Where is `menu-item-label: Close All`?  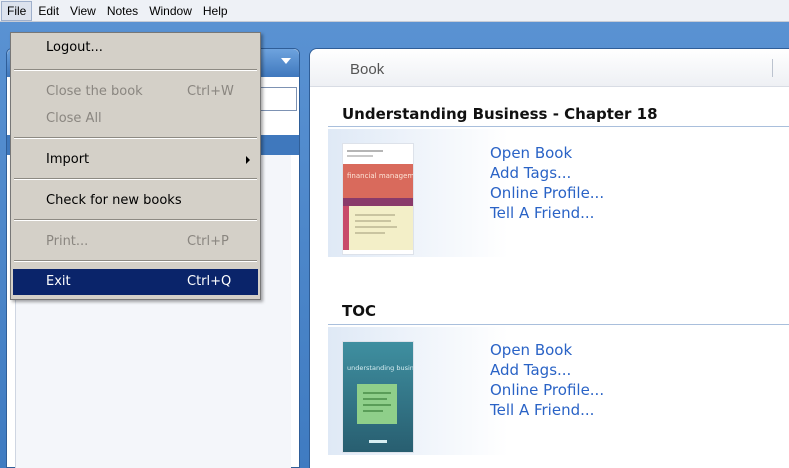
menu-item-label: Close All is located at coordinates (74, 118).